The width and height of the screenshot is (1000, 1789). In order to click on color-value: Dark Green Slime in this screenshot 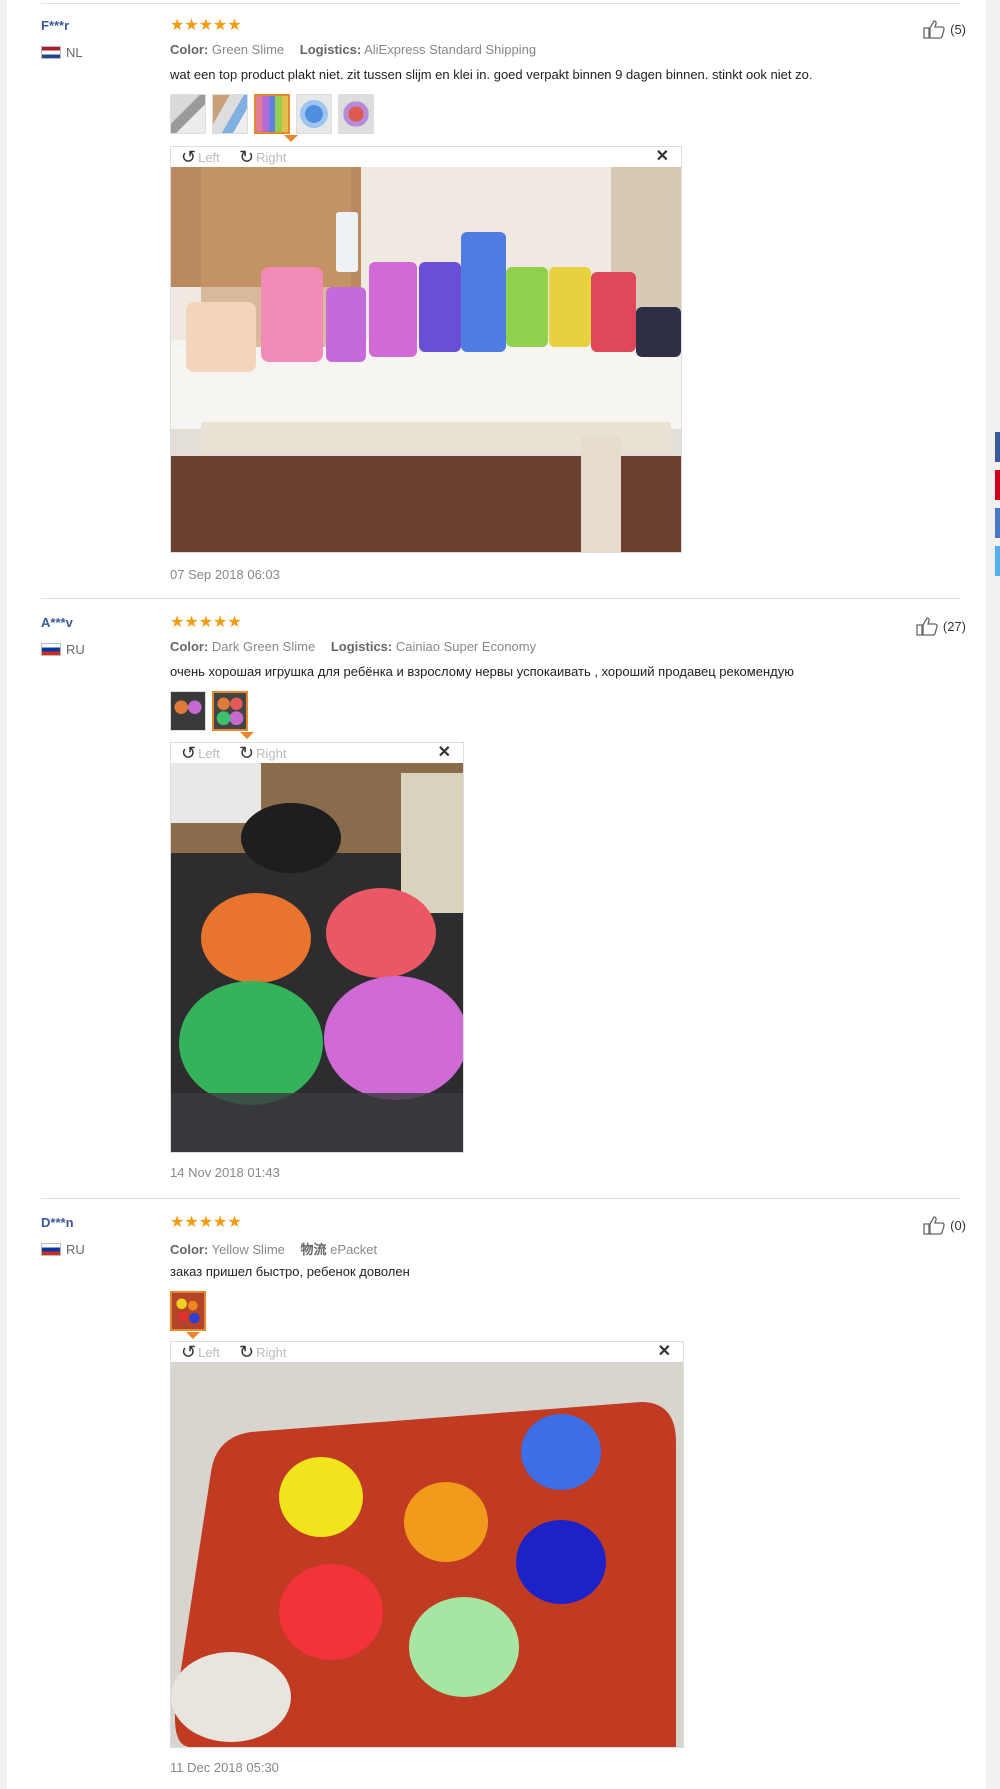, I will do `click(263, 646)`.